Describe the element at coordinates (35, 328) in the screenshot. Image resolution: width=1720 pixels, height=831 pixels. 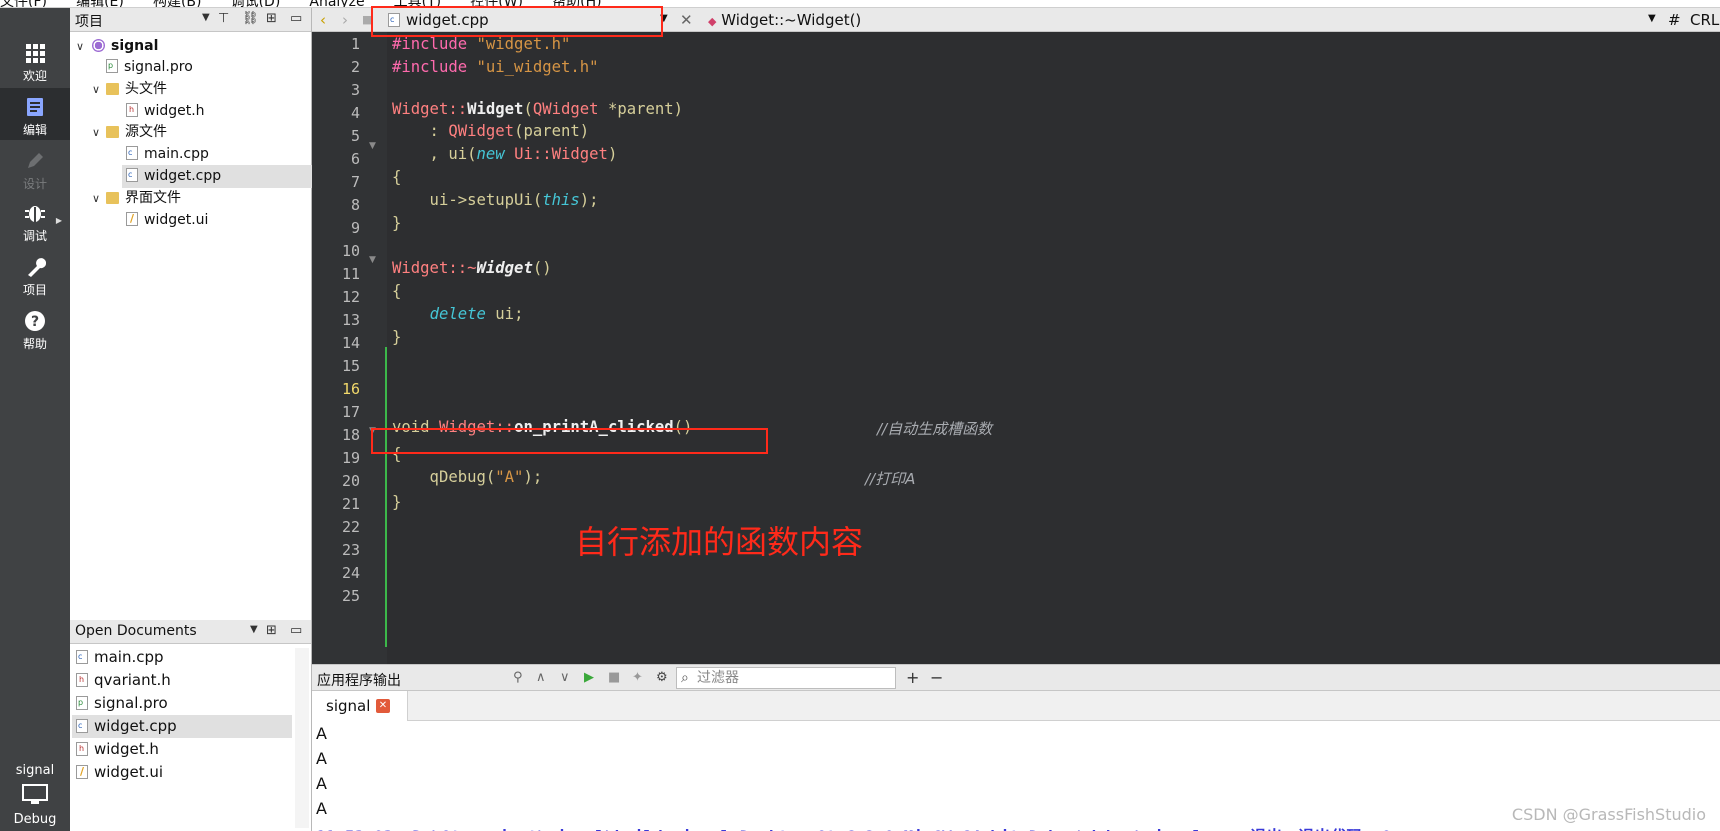
I see `mode-help: ? 帮助` at that location.